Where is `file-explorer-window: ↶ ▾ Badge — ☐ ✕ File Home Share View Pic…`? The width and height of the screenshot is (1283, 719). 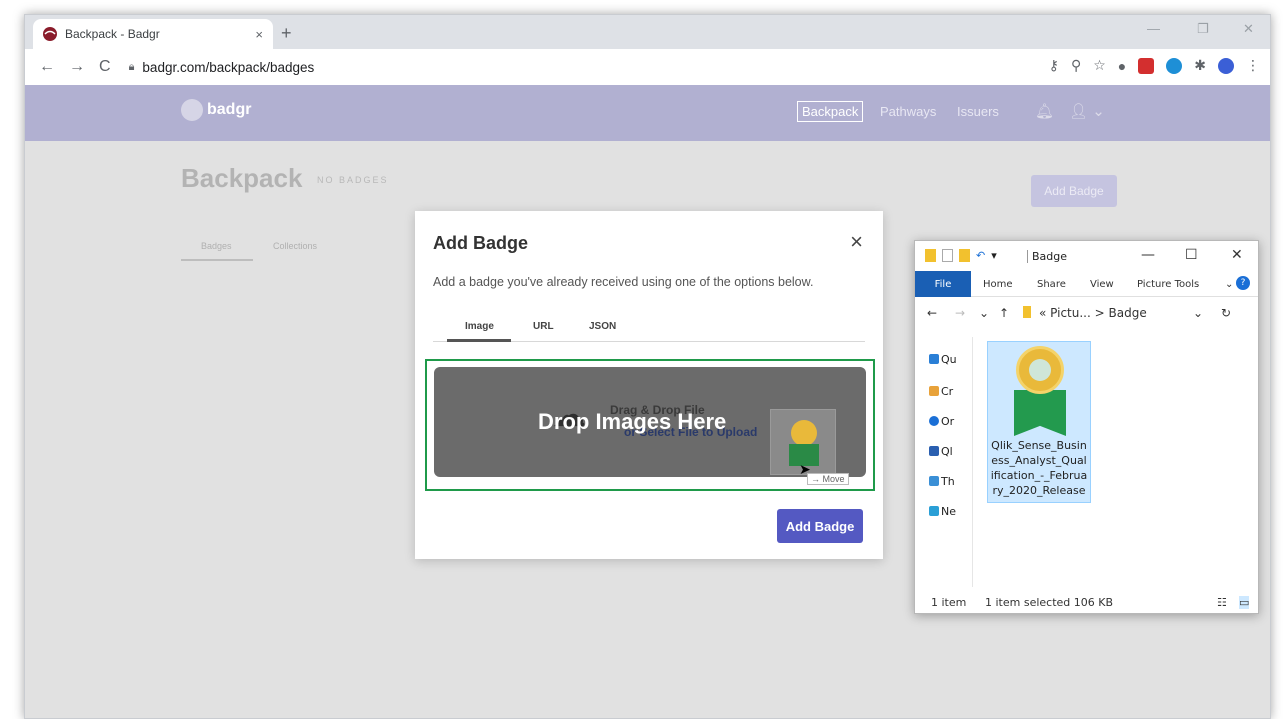 file-explorer-window: ↶ ▾ Badge — ☐ ✕ File Home Share View Pic… is located at coordinates (1086, 427).